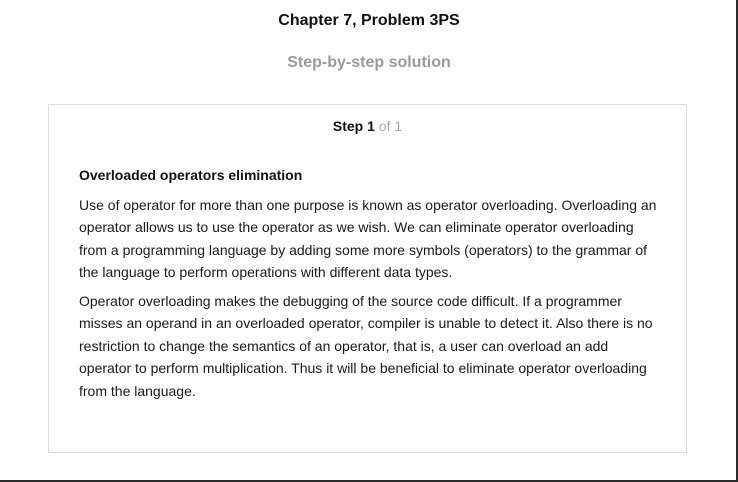 The height and width of the screenshot is (482, 738). What do you see at coordinates (371, 126) in the screenshot?
I see `step-number: 1` at bounding box center [371, 126].